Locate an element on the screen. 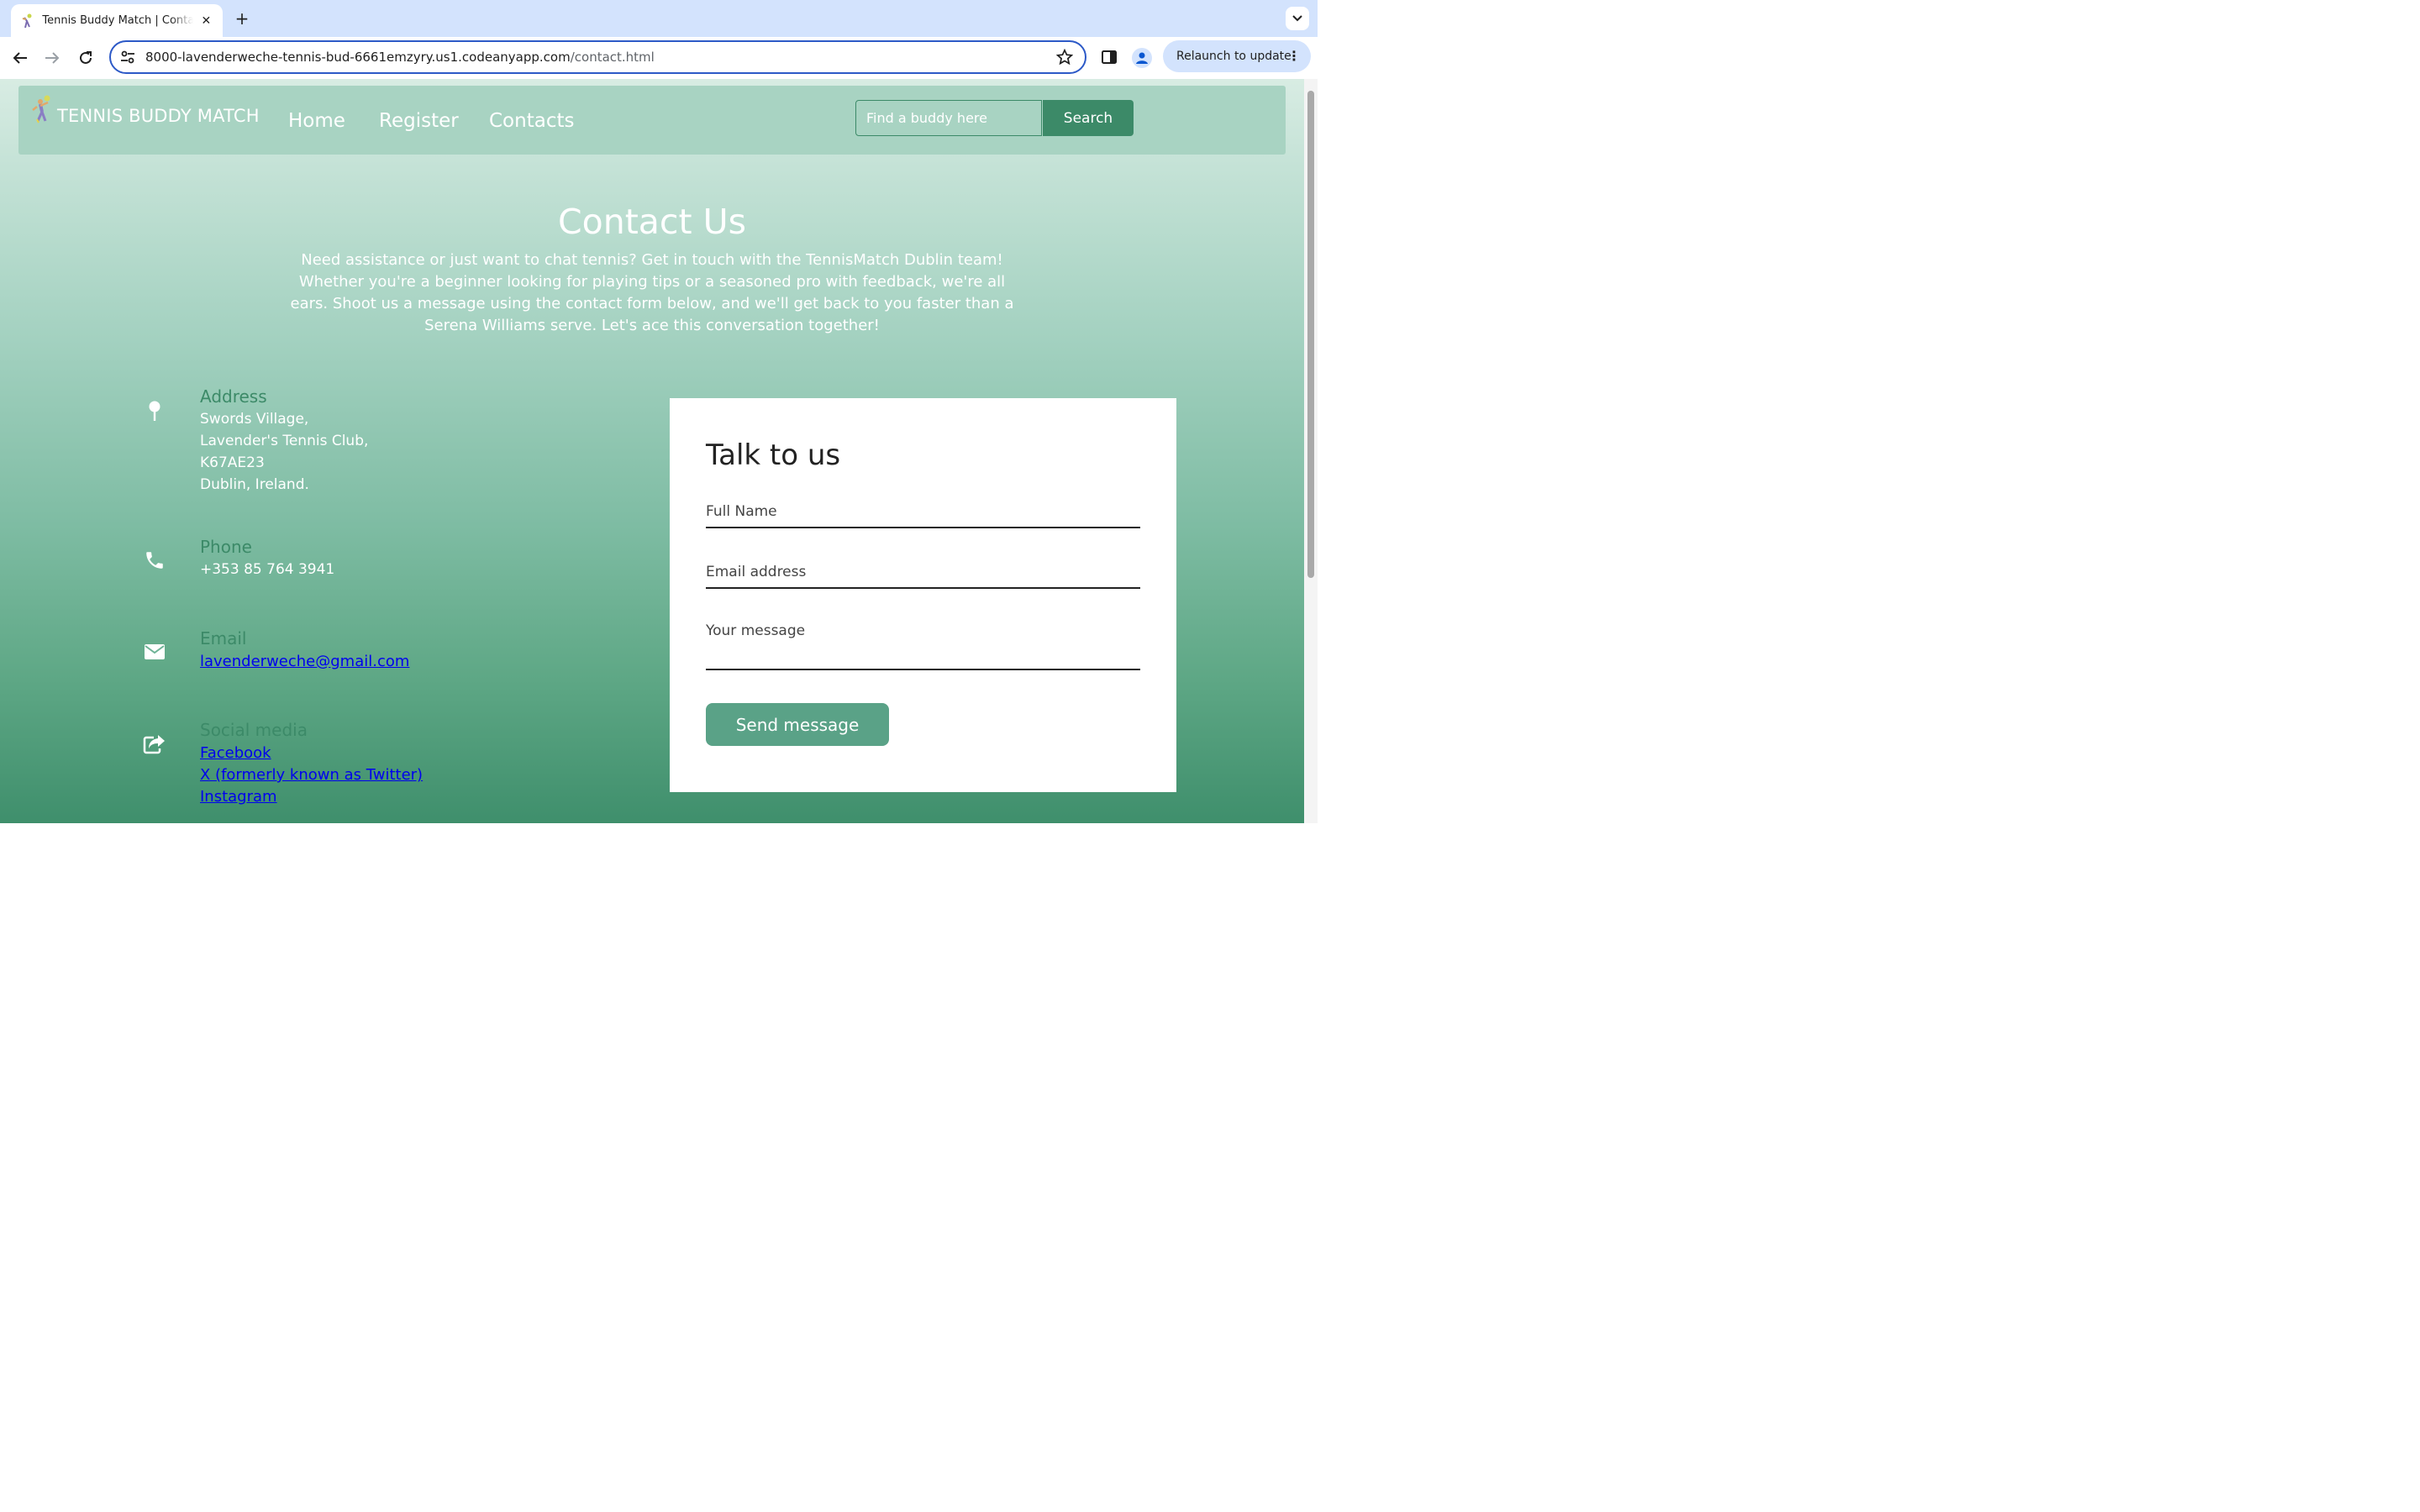  relaunch-label: Relaunch to update is located at coordinates (1234, 56).